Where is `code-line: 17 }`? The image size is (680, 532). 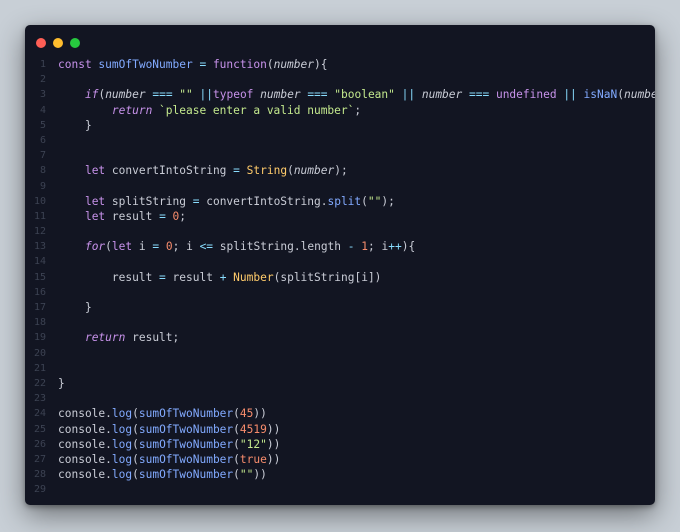
code-line: 17 } is located at coordinates (340, 307).